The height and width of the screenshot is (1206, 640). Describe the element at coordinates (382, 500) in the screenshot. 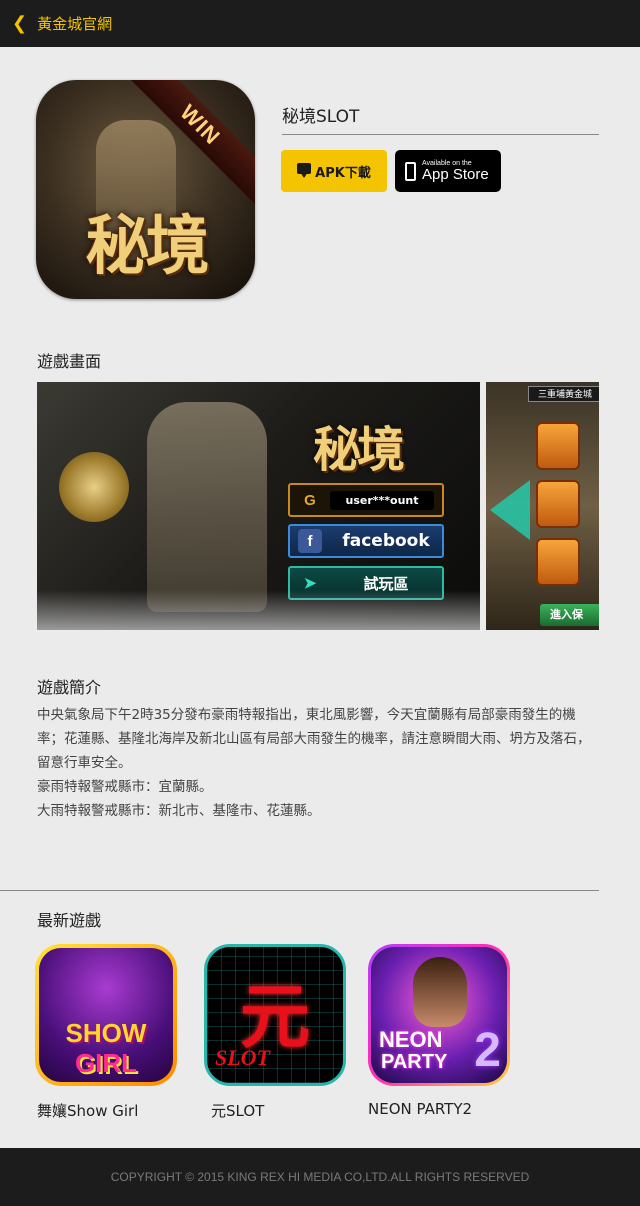

I see `login-value: user***ount` at that location.